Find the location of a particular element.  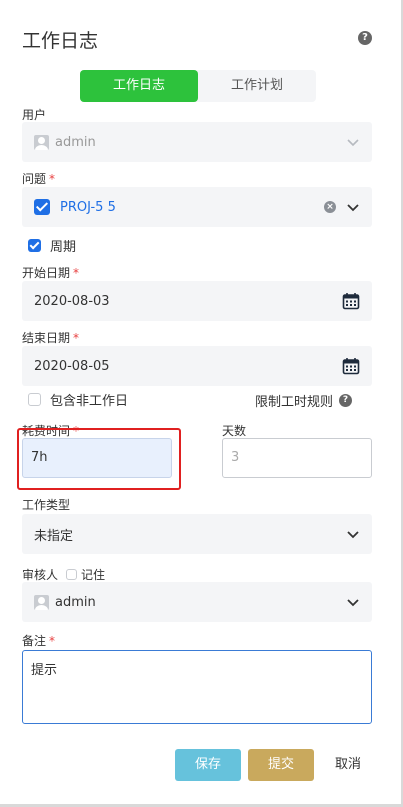

issue-value: PROJ-5 5 is located at coordinates (88, 207).